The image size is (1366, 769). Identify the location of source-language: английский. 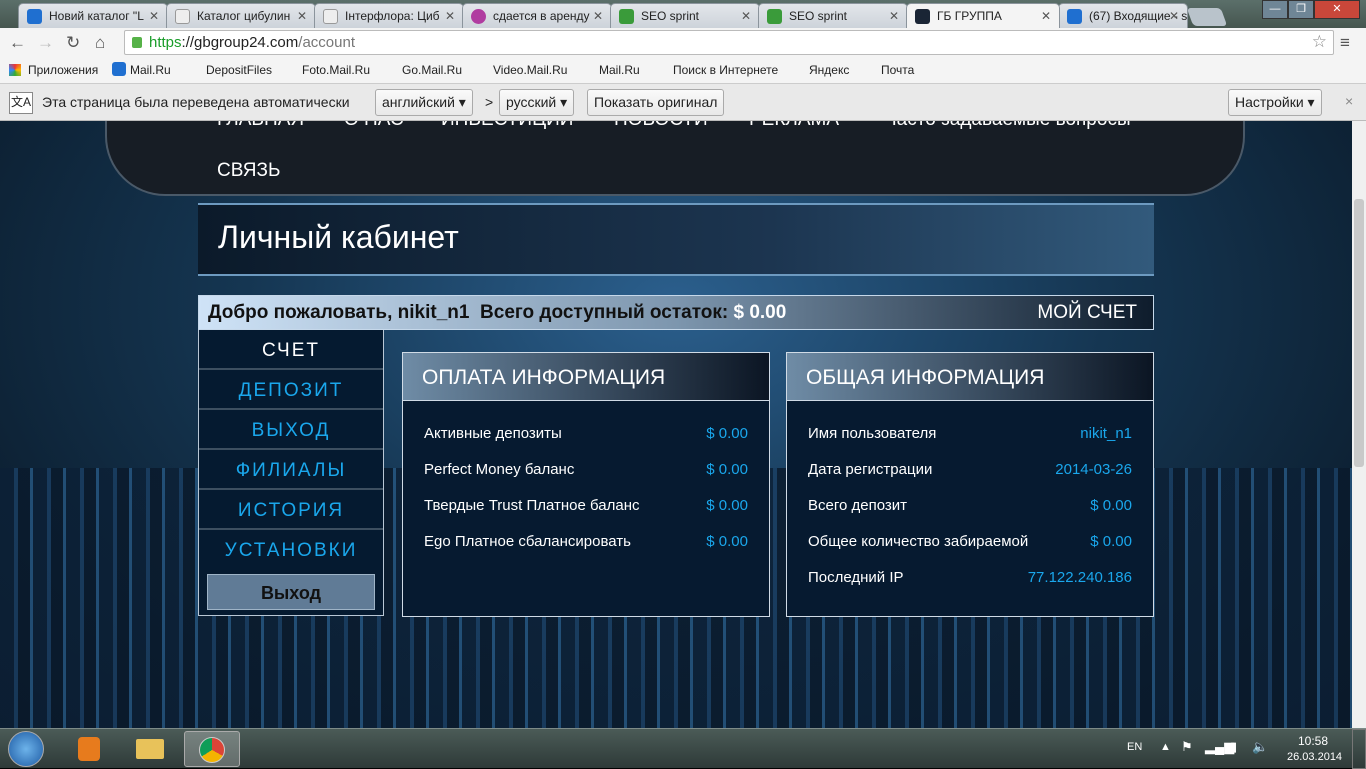
(418, 102).